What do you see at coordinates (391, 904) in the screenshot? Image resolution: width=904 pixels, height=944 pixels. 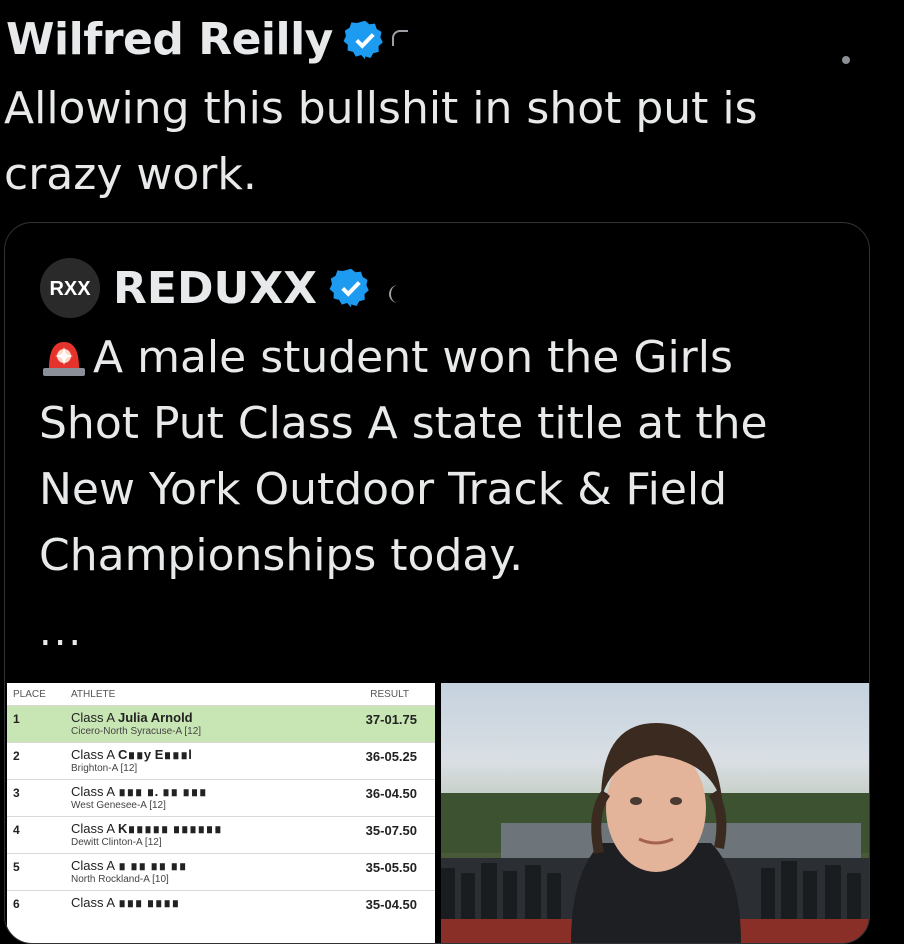 I see `row-result: 35-04.50` at bounding box center [391, 904].